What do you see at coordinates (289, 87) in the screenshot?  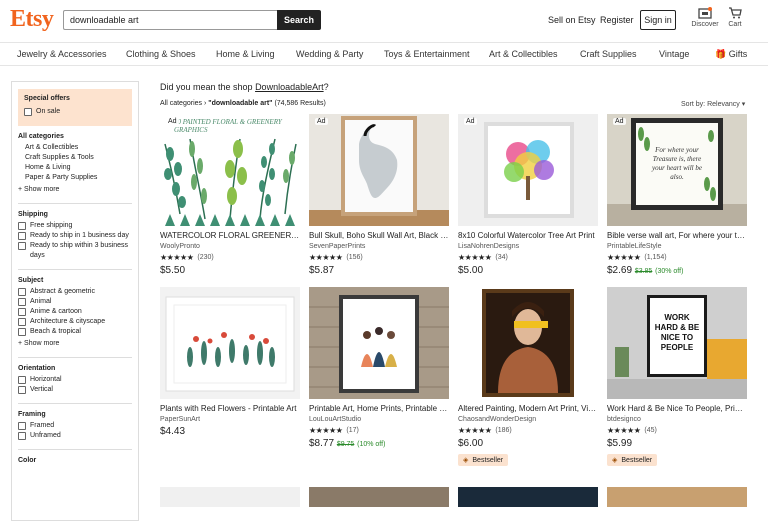 I see `shop-suggestion-link: DownloadableArt` at bounding box center [289, 87].